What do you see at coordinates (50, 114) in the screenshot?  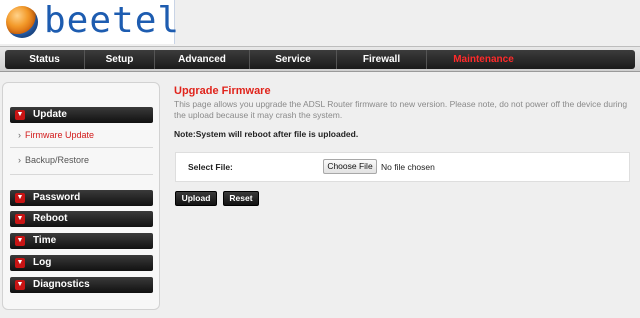 I see `sidebar-item-label: Update` at bounding box center [50, 114].